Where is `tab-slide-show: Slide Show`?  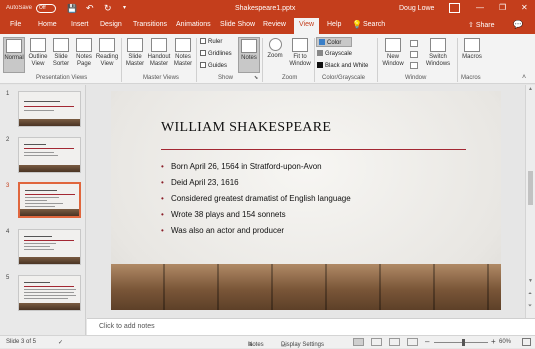 tab-slide-show: Slide Show is located at coordinates (237, 24).